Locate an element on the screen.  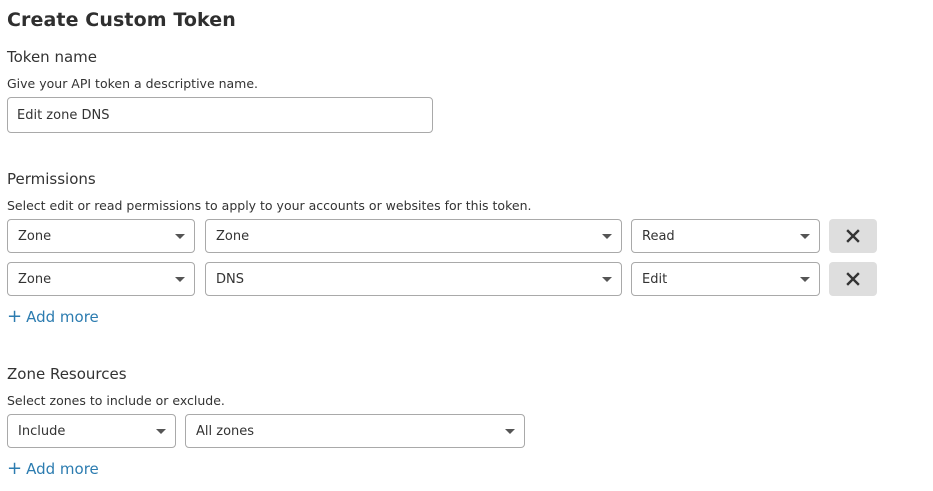
permission-access-value: Read is located at coordinates (658, 236).